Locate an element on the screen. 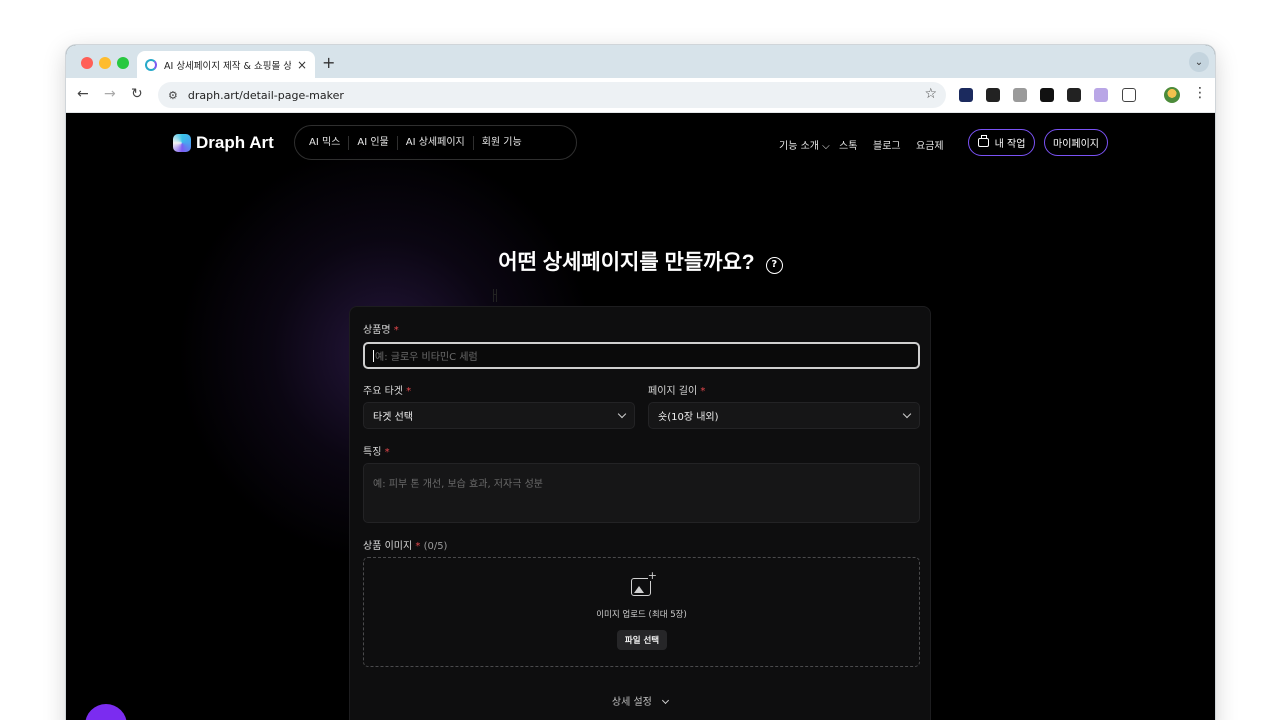  advanced-settings-toggle: 상세 설정 is located at coordinates (640, 700).